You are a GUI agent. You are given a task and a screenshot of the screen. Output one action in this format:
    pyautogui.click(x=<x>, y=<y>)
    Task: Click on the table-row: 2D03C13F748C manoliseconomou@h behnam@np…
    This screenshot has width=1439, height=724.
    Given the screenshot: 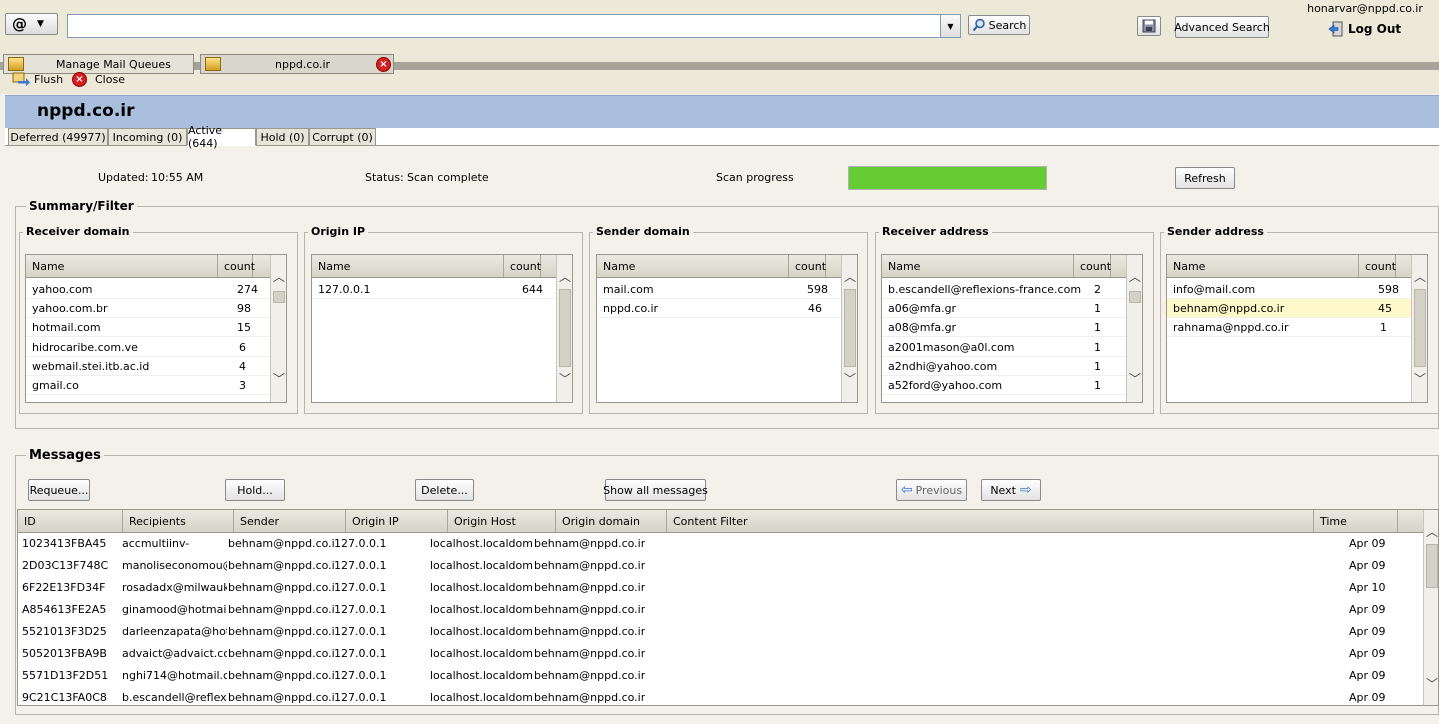 What is the action you would take?
    pyautogui.click(x=720, y=568)
    